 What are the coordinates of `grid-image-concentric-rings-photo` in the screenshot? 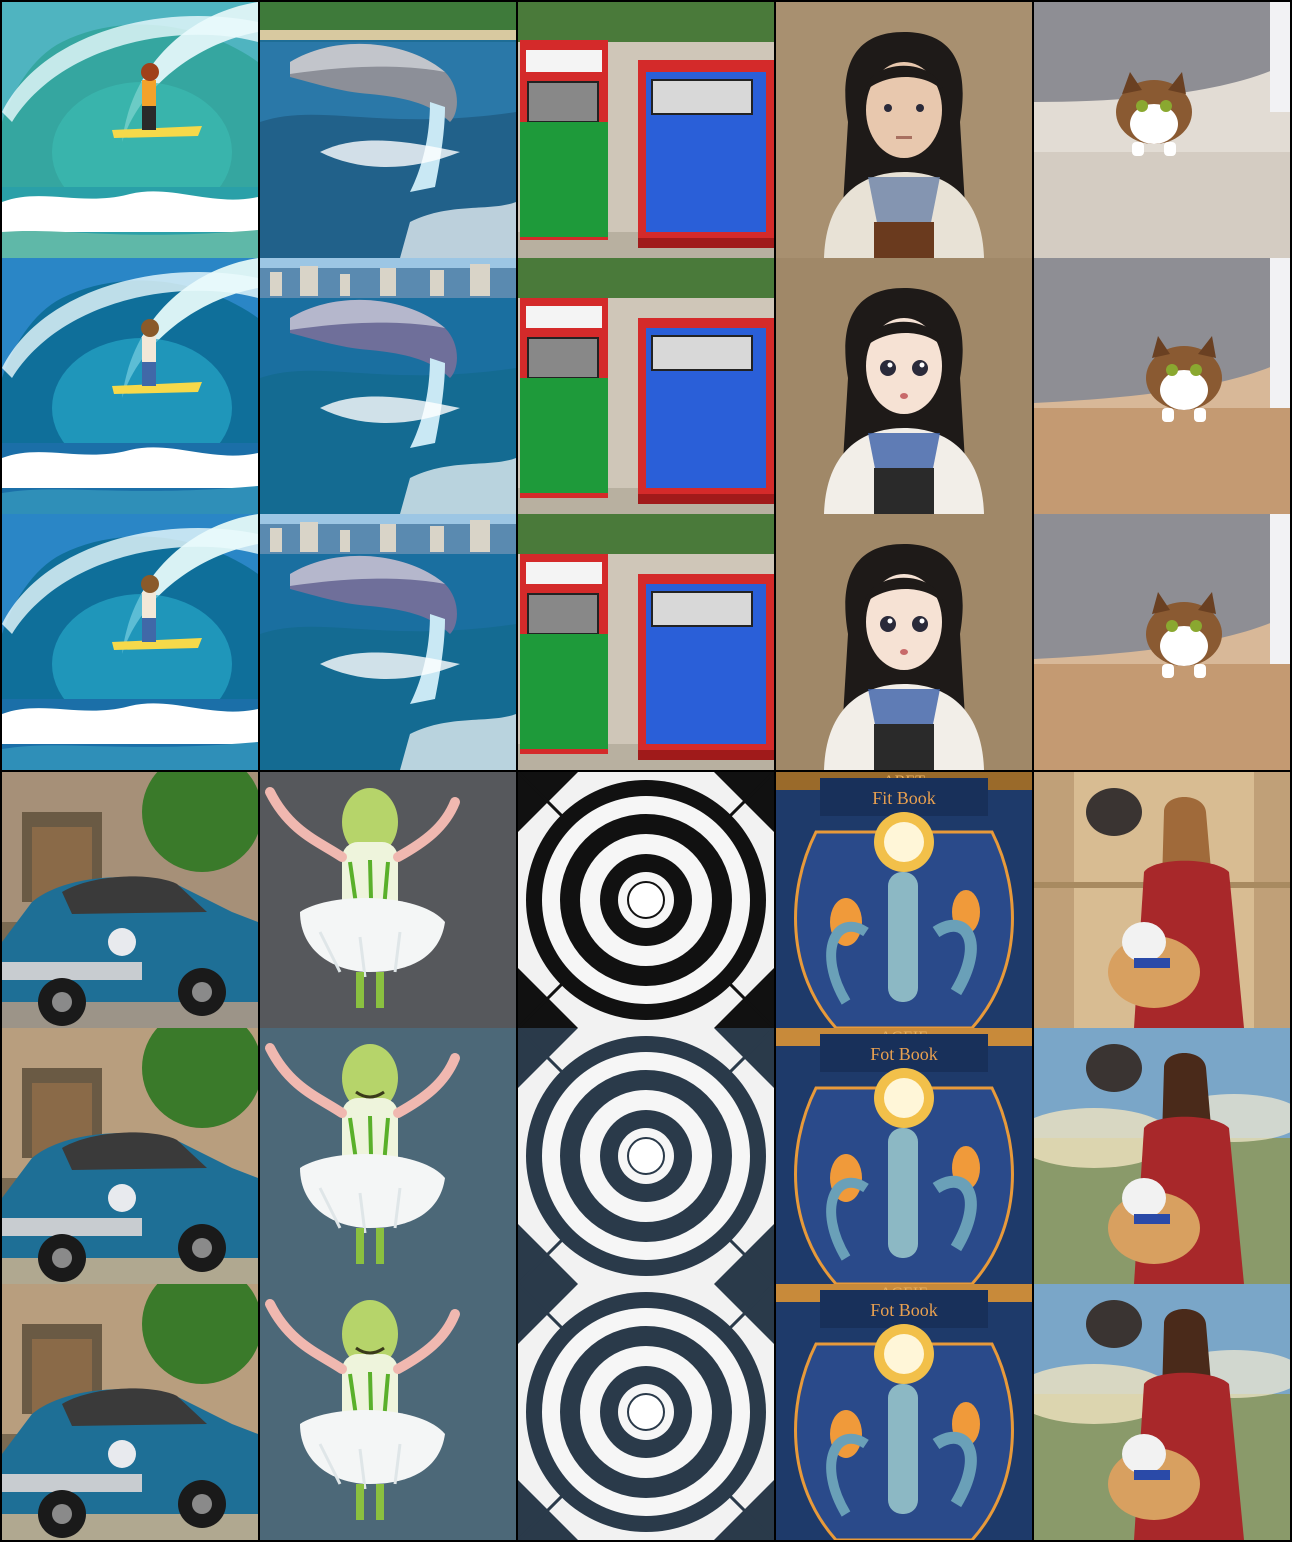 It's located at (646, 900).